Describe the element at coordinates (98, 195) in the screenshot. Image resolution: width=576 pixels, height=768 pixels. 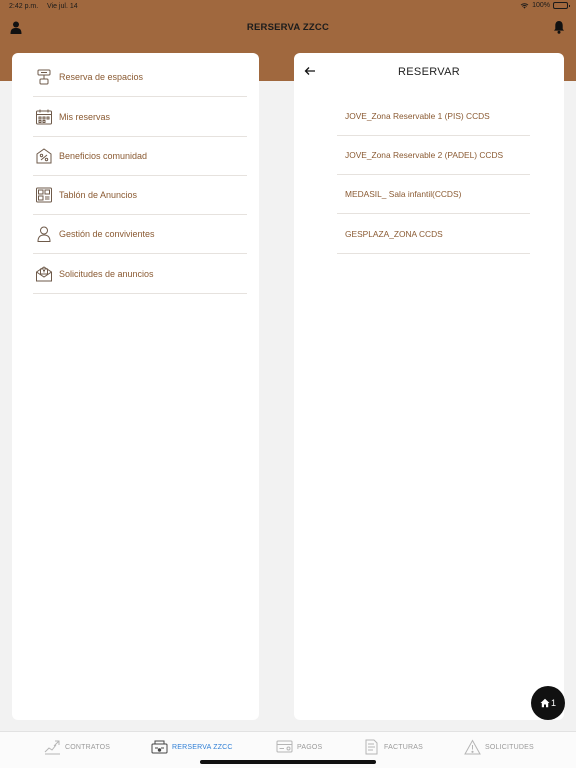
I see `menu-item-label: Tablón de Anuncios` at that location.